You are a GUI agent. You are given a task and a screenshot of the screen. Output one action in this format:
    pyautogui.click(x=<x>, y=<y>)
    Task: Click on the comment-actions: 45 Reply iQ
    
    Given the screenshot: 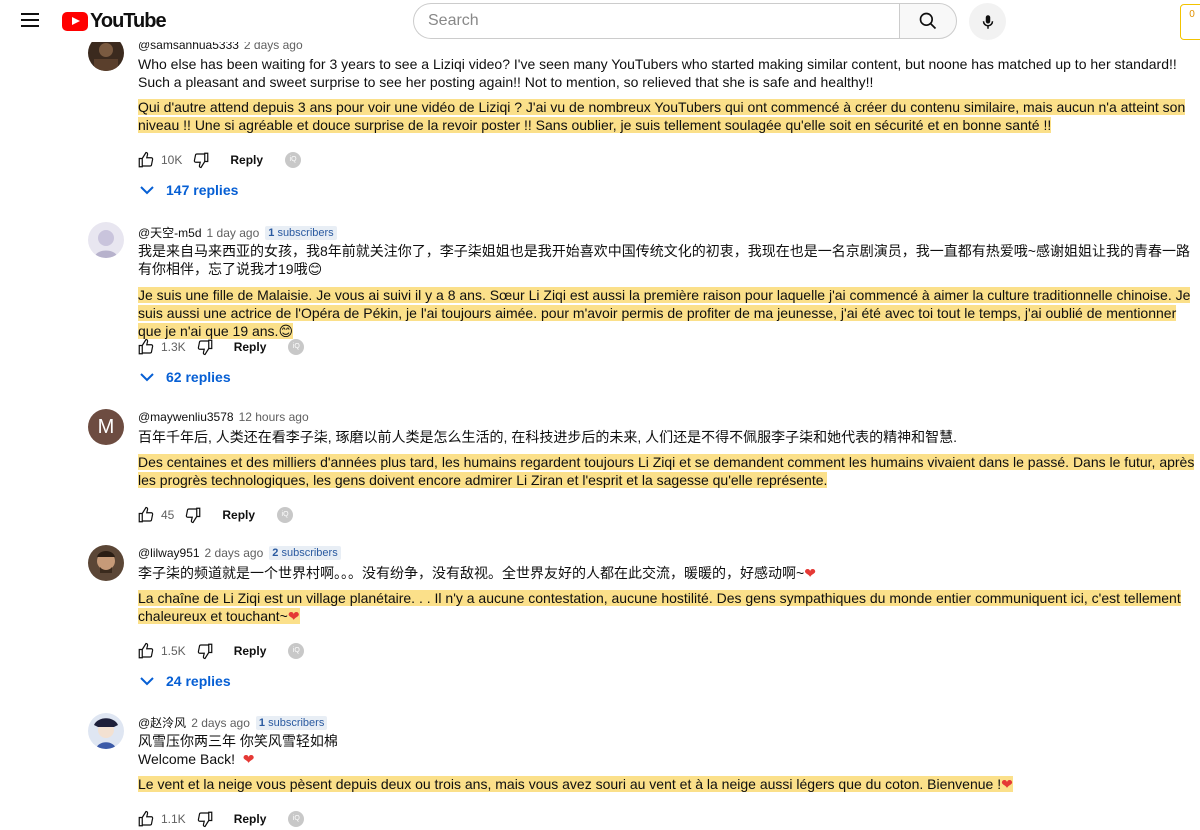 What is the action you would take?
    pyautogui.click(x=215, y=515)
    